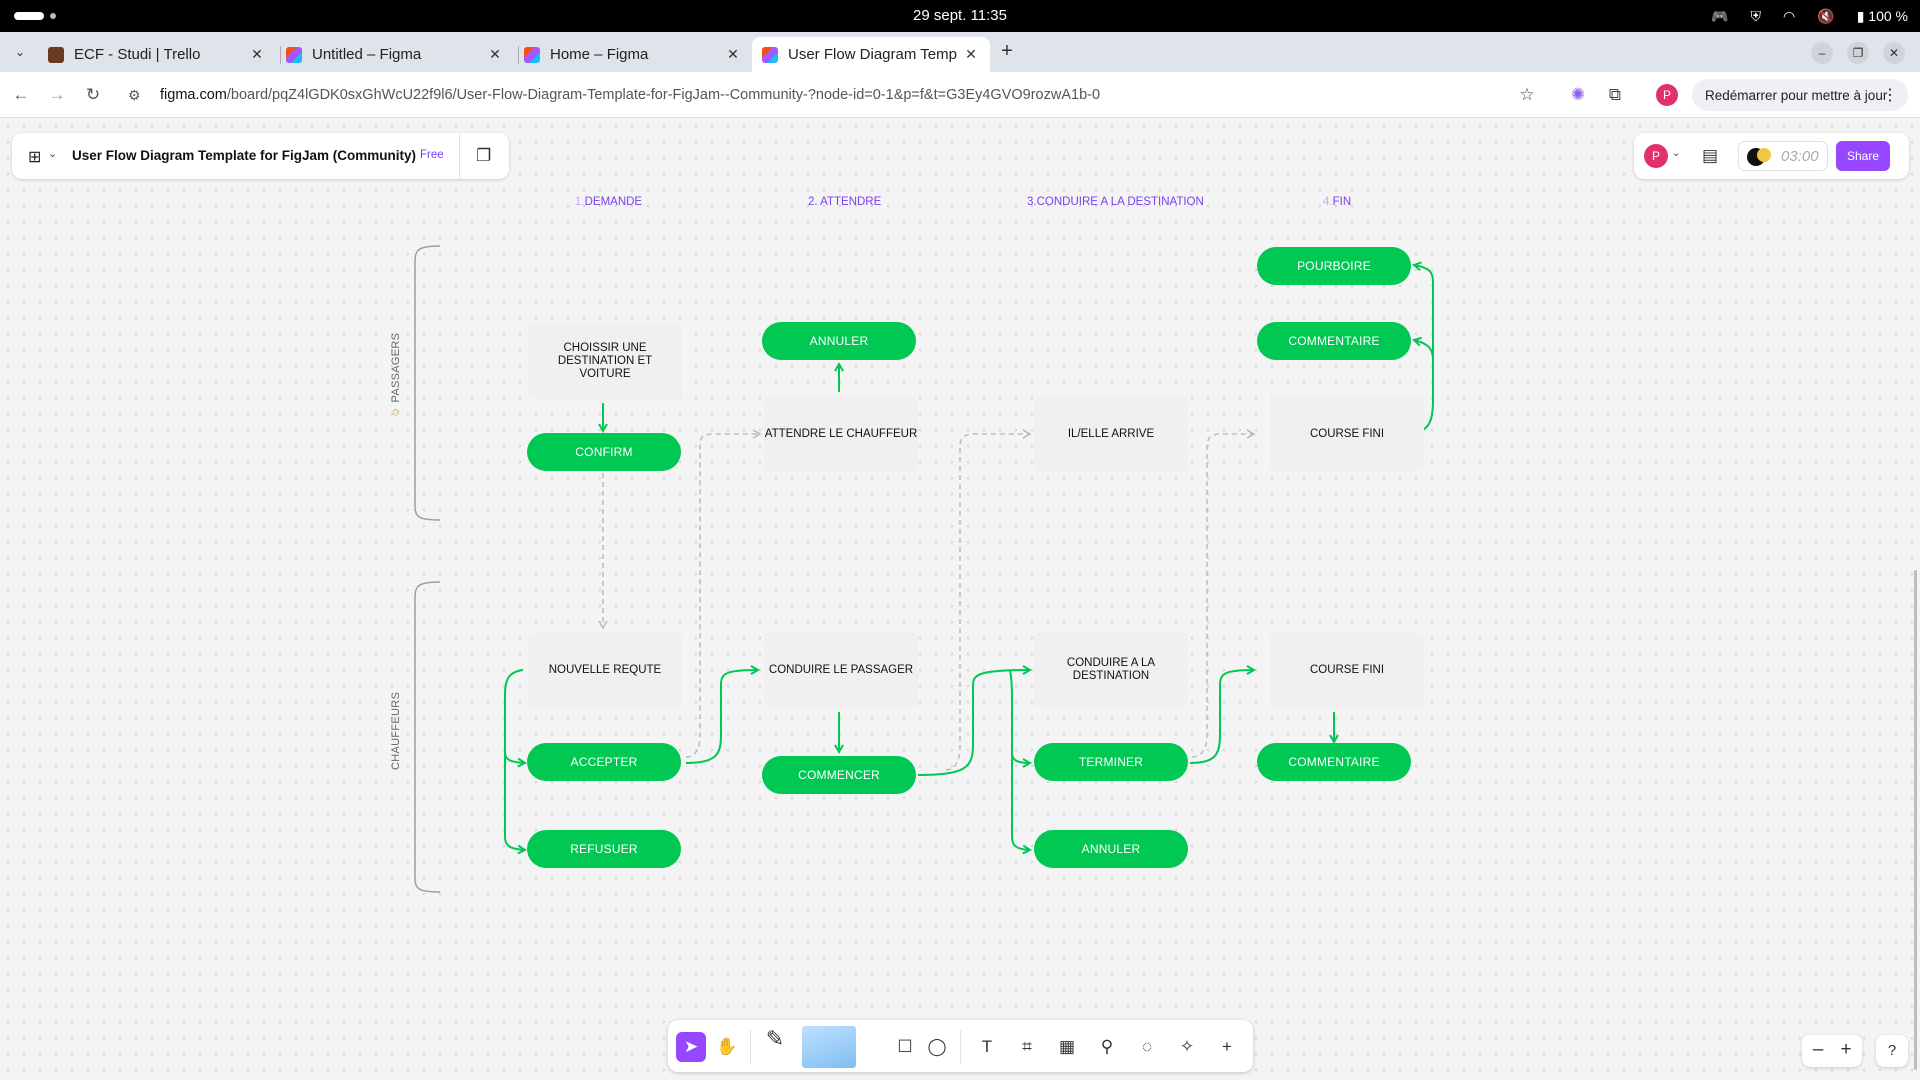 This screenshot has width=1920, height=1080. I want to click on extension-gear-icon: ✺, so click(1578, 95).